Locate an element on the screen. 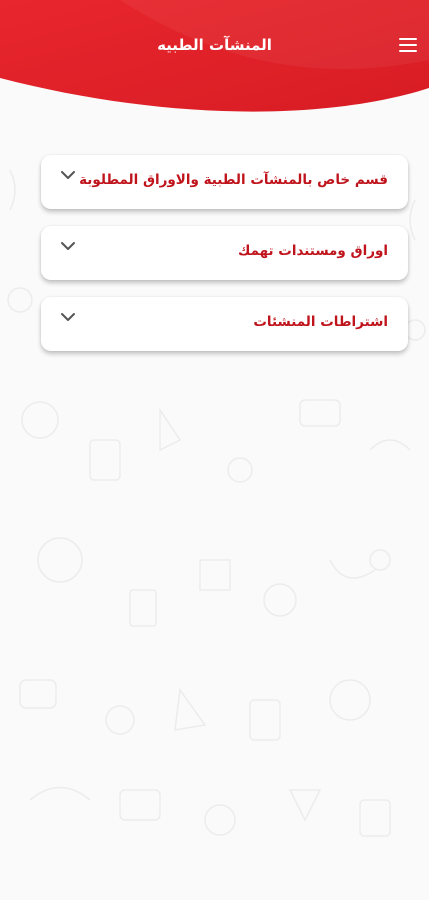 The height and width of the screenshot is (900, 429). hamburger-menu-icon is located at coordinates (408, 45).